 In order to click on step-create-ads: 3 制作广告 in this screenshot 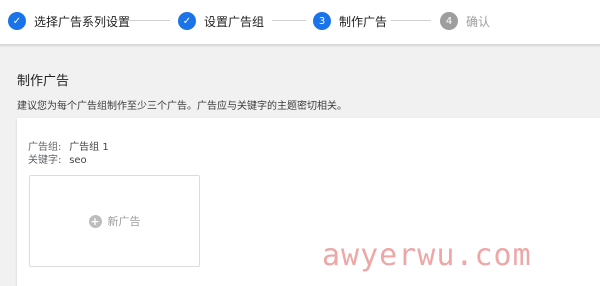, I will do `click(350, 21)`.